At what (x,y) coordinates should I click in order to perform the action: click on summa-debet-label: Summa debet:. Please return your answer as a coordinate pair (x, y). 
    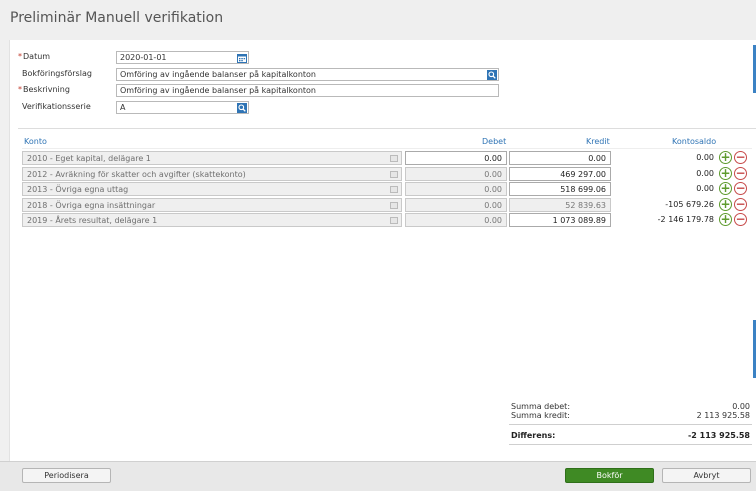
    Looking at the image, I should click on (541, 406).